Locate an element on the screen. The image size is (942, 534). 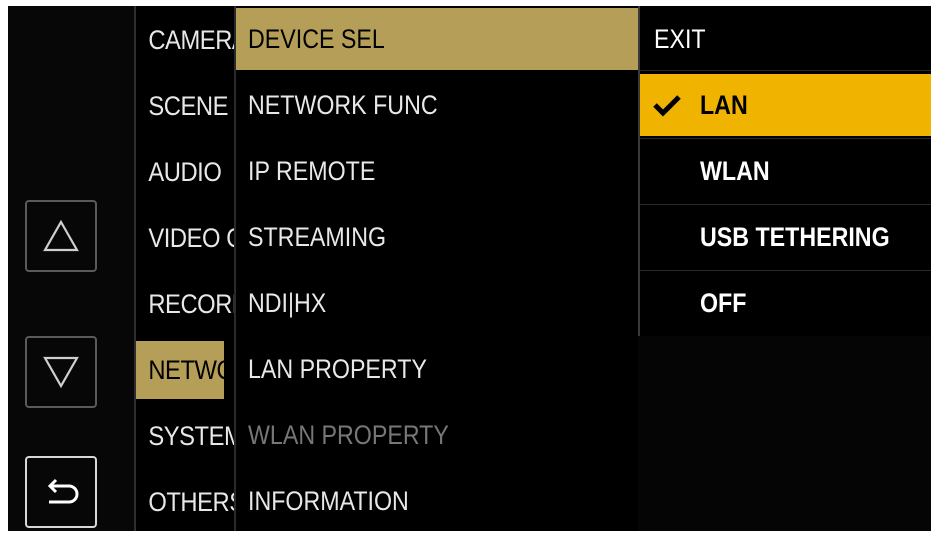
sub-menu-item-lan-property: LAN PROPERTY is located at coordinates (438, 369).